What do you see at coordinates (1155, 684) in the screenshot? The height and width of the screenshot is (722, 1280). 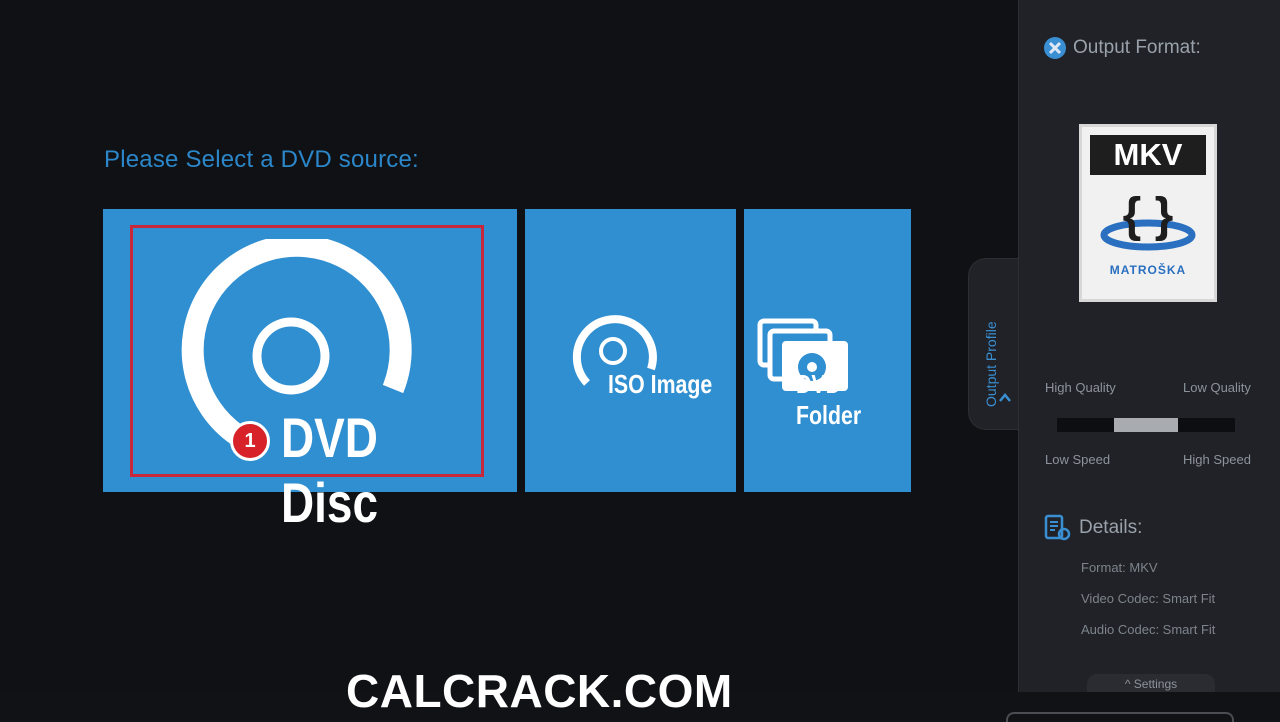 I see `settings-label: Settings` at bounding box center [1155, 684].